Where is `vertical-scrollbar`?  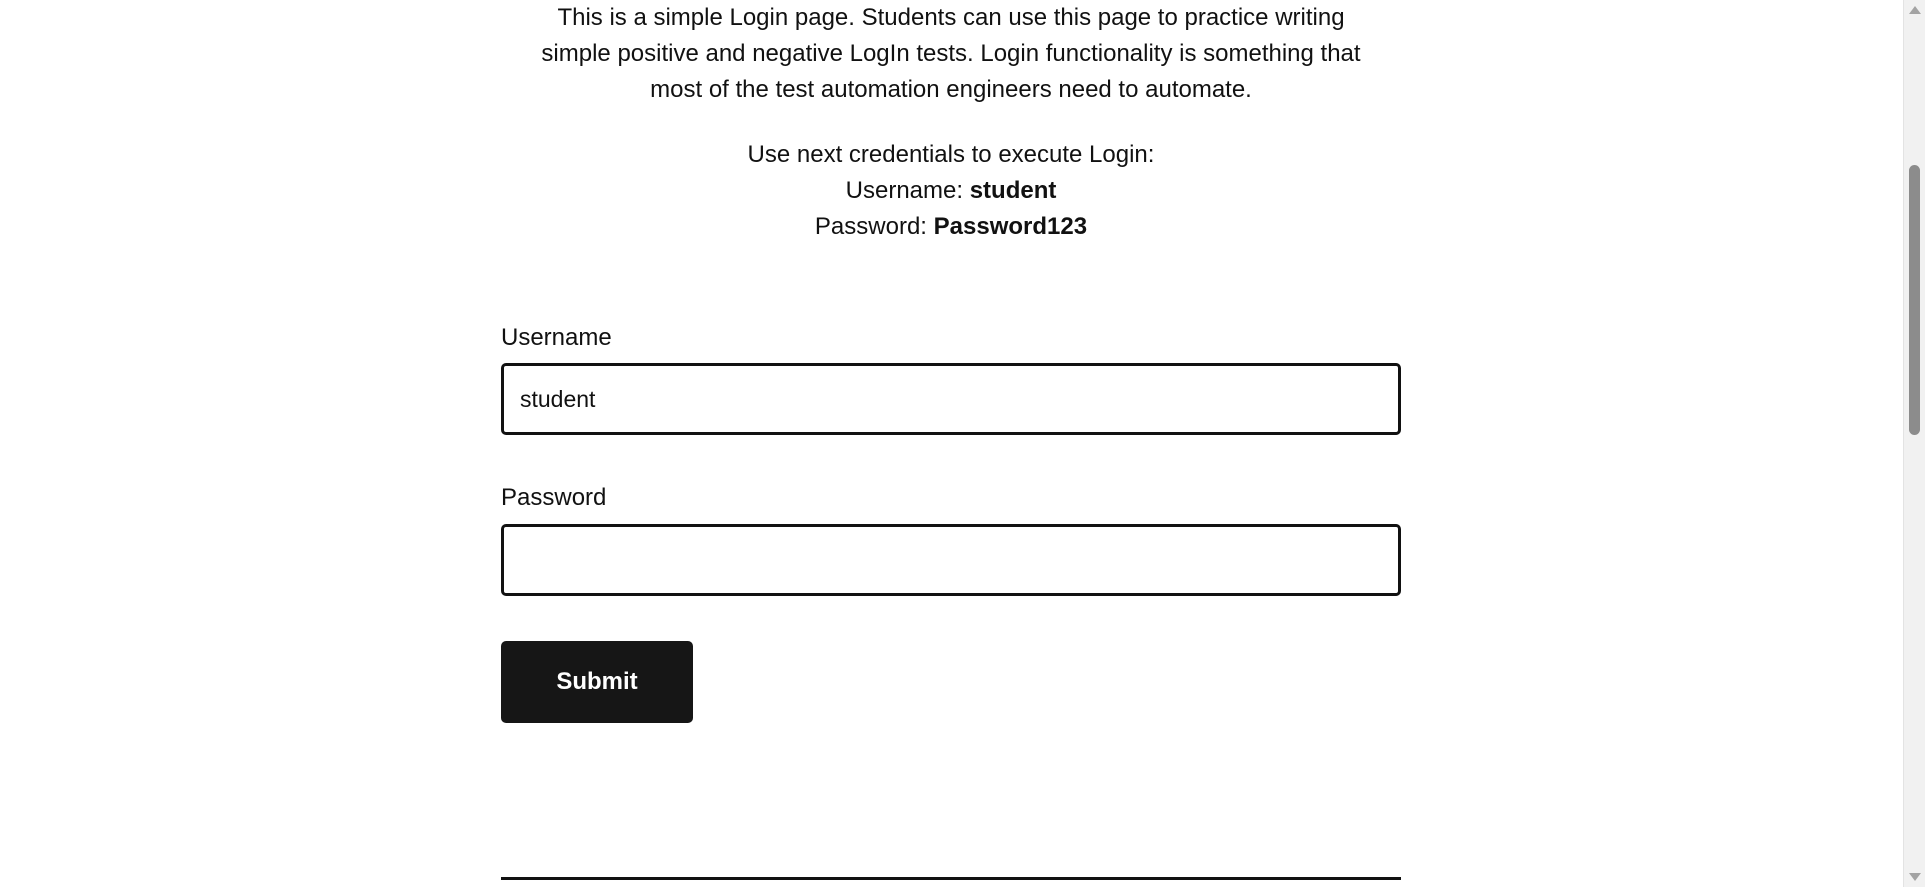
vertical-scrollbar is located at coordinates (1914, 443).